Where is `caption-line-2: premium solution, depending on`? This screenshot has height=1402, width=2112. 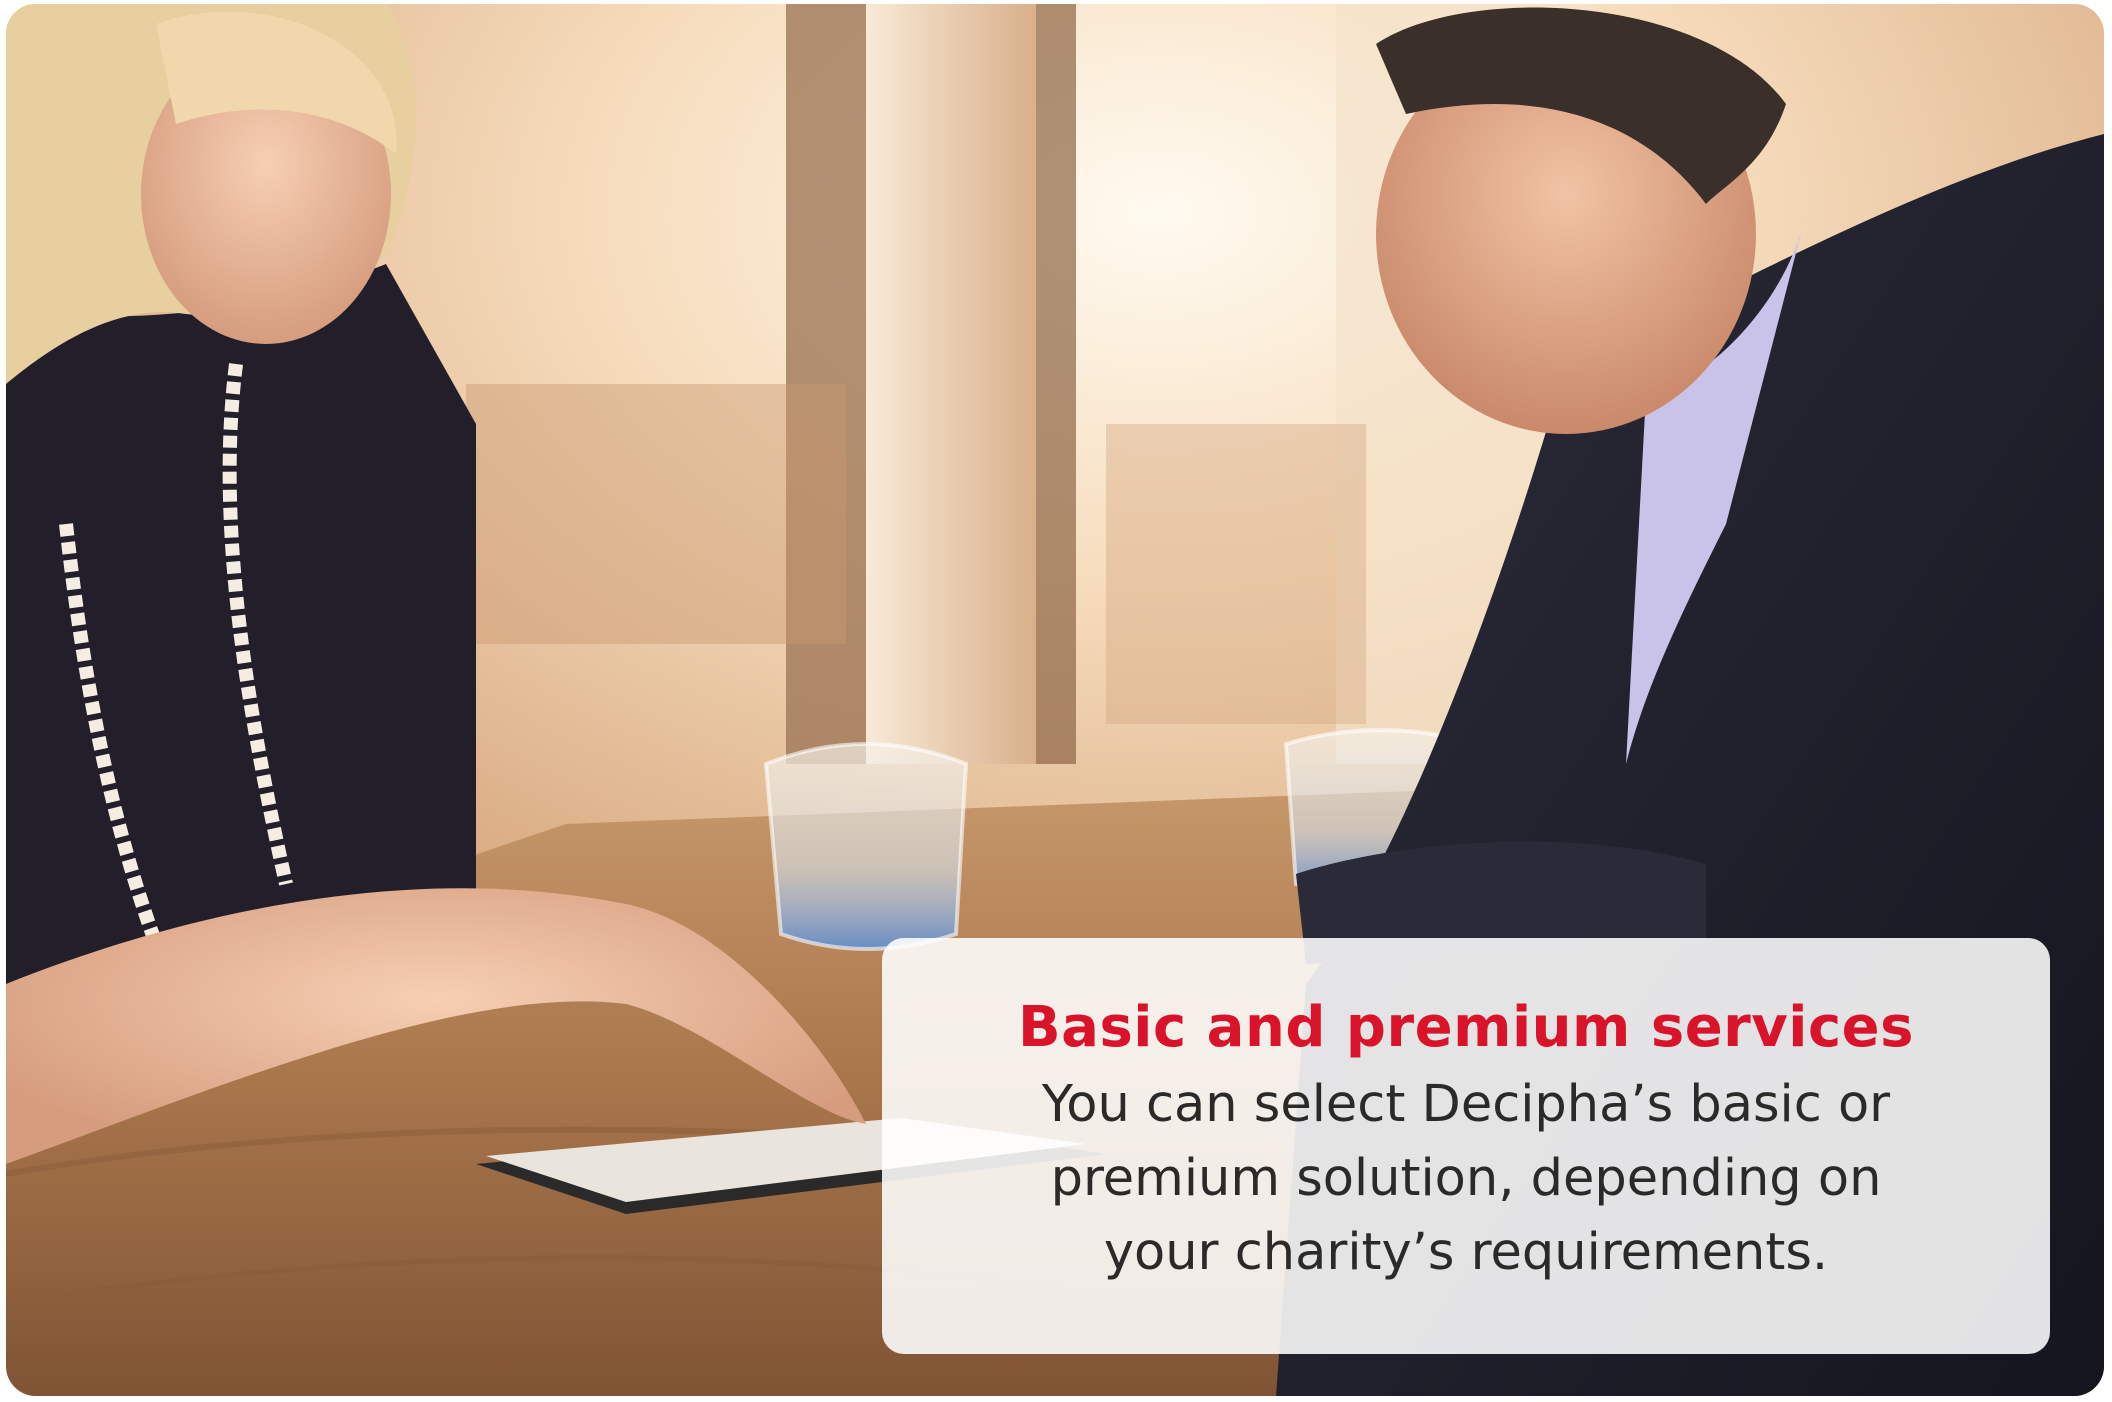
caption-line-2: premium solution, depending on is located at coordinates (1466, 1178).